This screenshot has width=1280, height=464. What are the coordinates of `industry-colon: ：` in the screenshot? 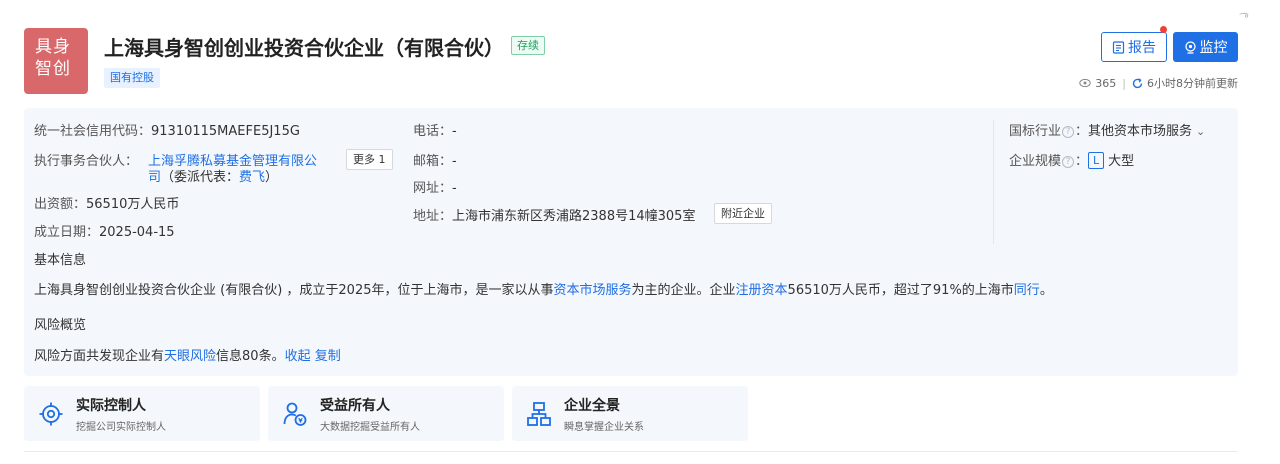 It's located at (1082, 131).